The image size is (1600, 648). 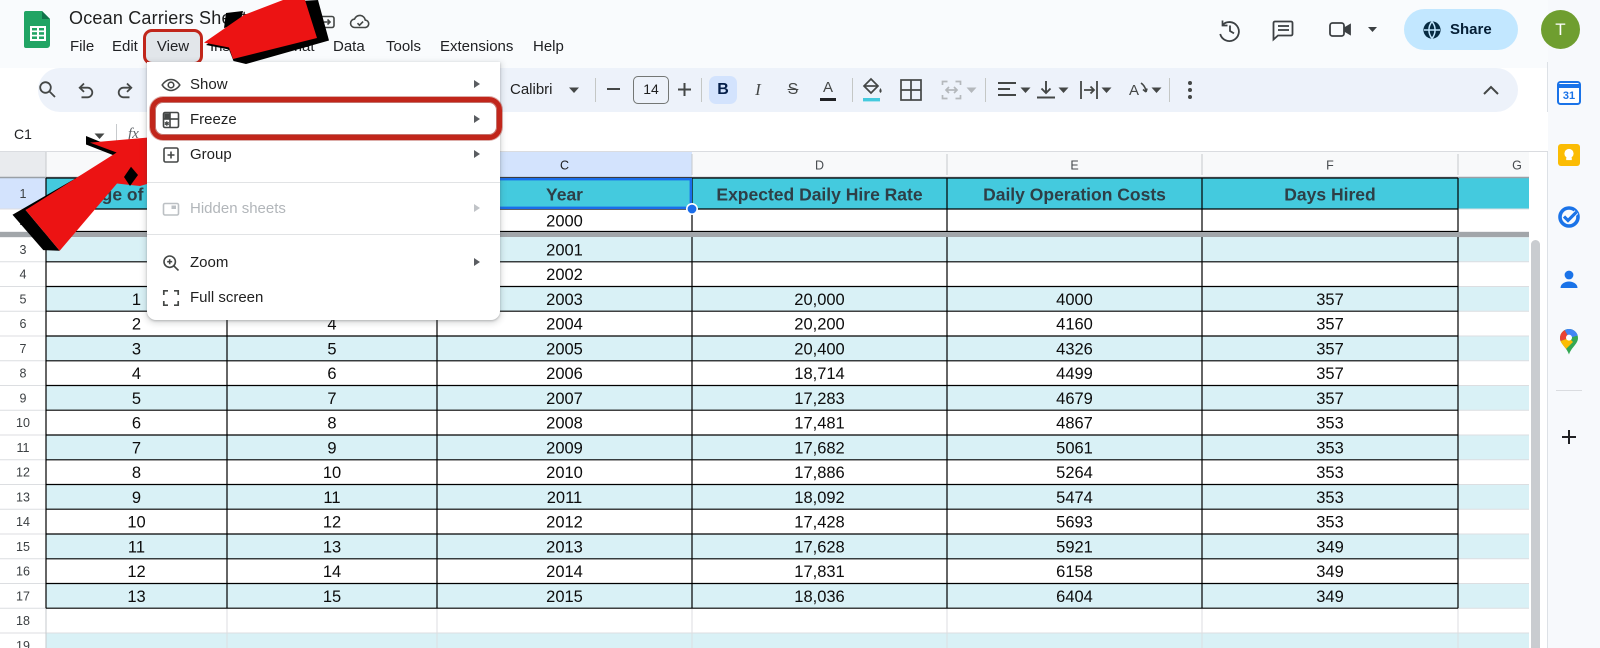 I want to click on svg-text: Year, so click(x=564, y=195).